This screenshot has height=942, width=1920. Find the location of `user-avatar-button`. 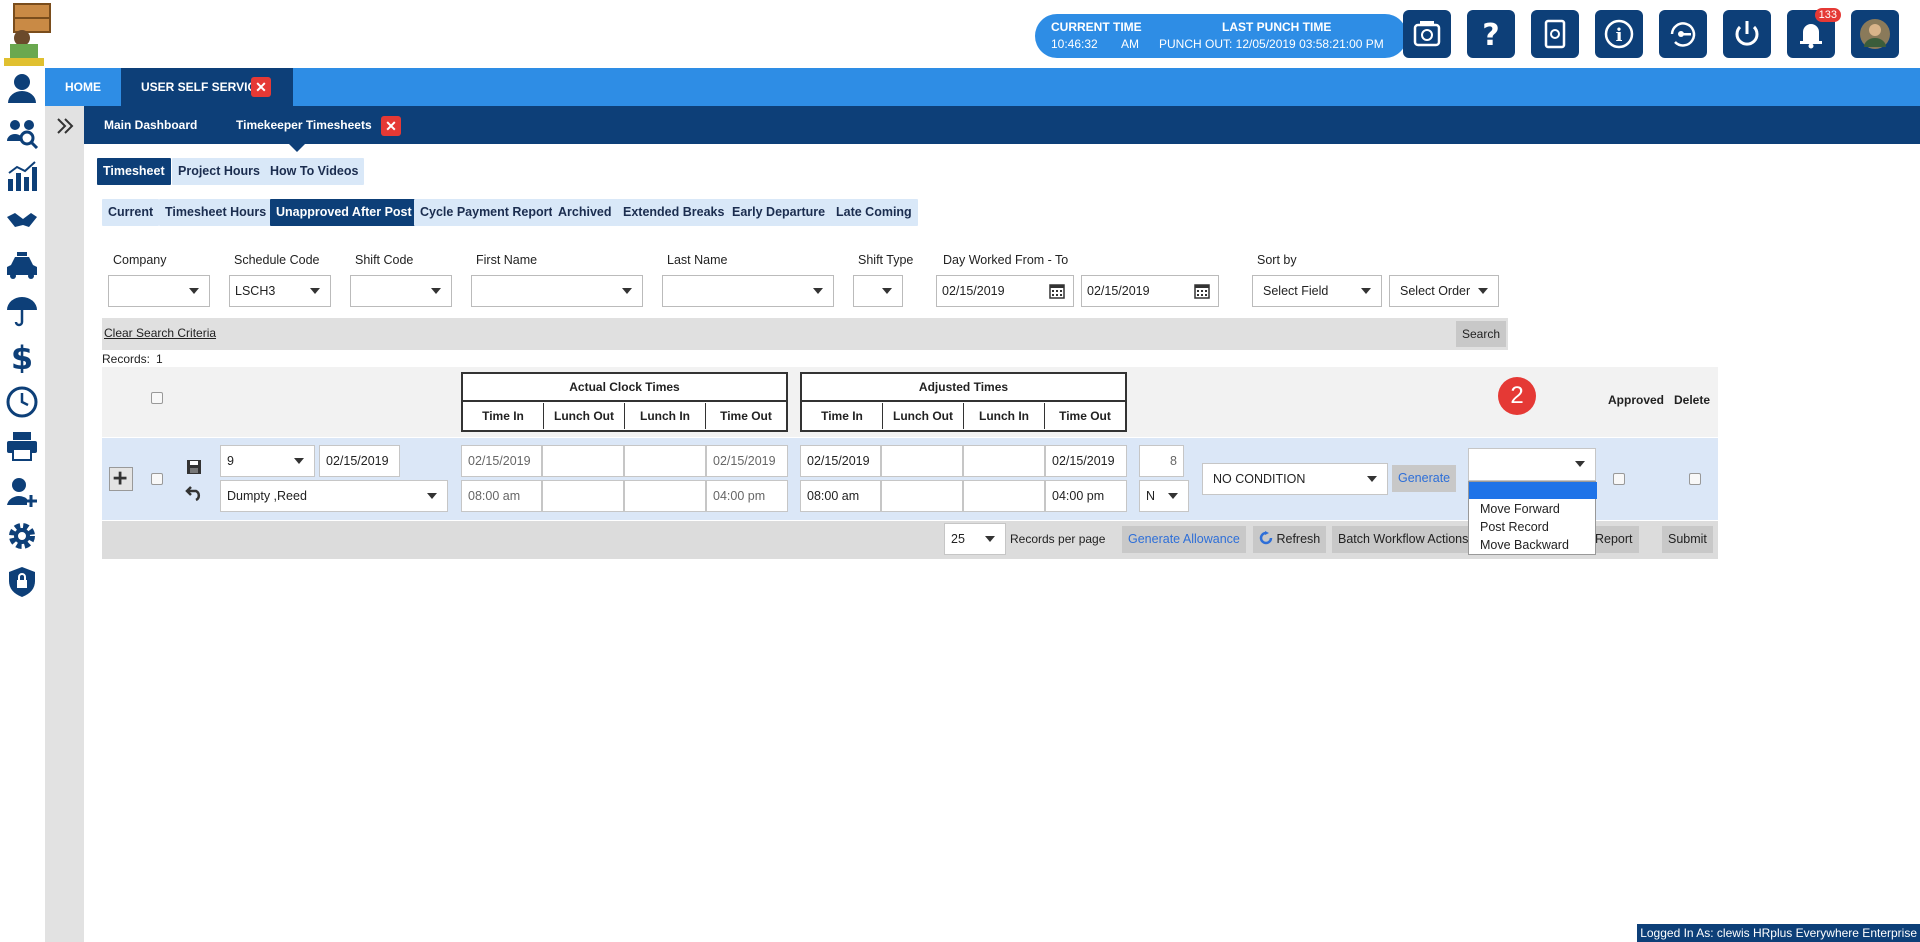

user-avatar-button is located at coordinates (1875, 34).